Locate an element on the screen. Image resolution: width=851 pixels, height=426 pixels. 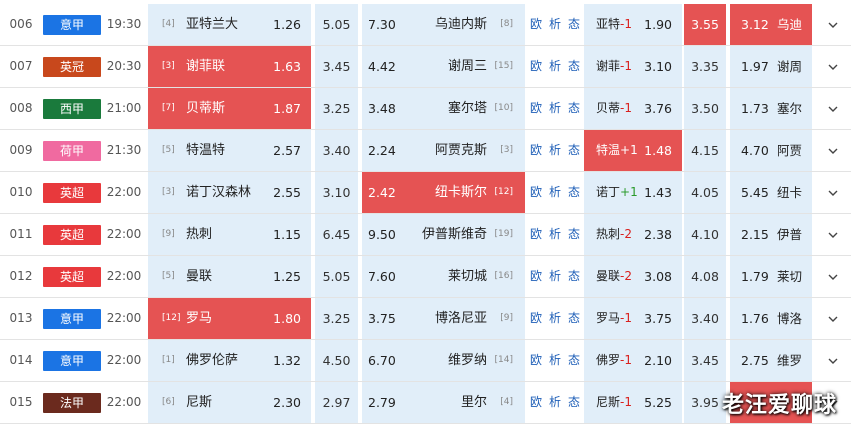
draw-odds: 3.10 is located at coordinates (336, 192).